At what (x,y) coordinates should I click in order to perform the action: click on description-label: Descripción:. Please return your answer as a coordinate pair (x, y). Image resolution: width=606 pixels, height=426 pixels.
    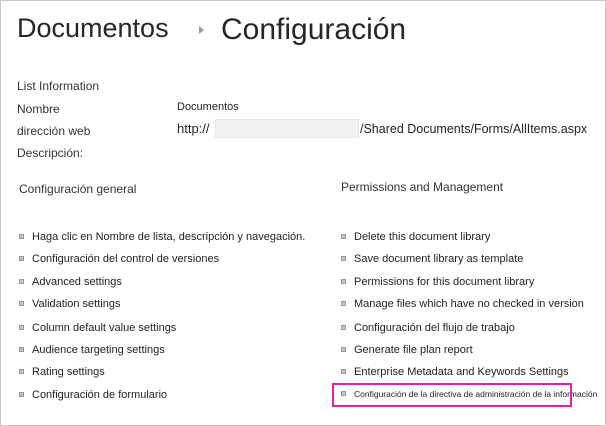
    Looking at the image, I should click on (50, 153).